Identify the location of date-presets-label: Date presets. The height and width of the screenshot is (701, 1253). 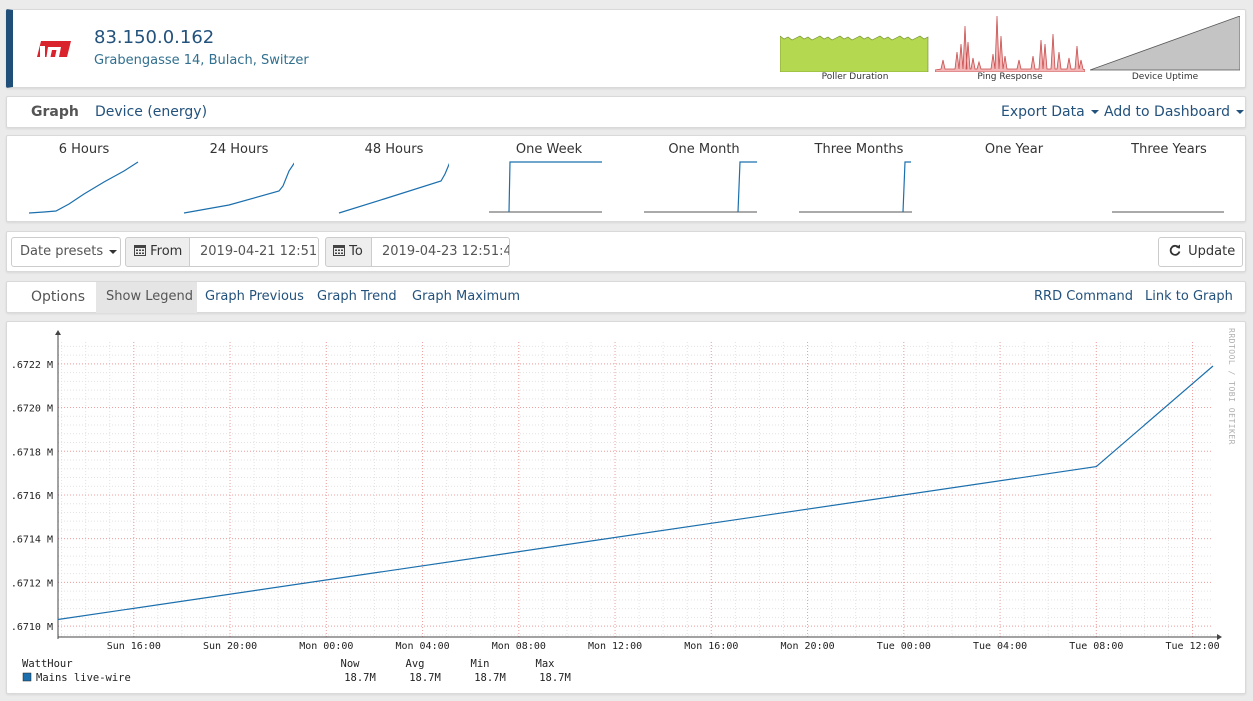
(62, 251).